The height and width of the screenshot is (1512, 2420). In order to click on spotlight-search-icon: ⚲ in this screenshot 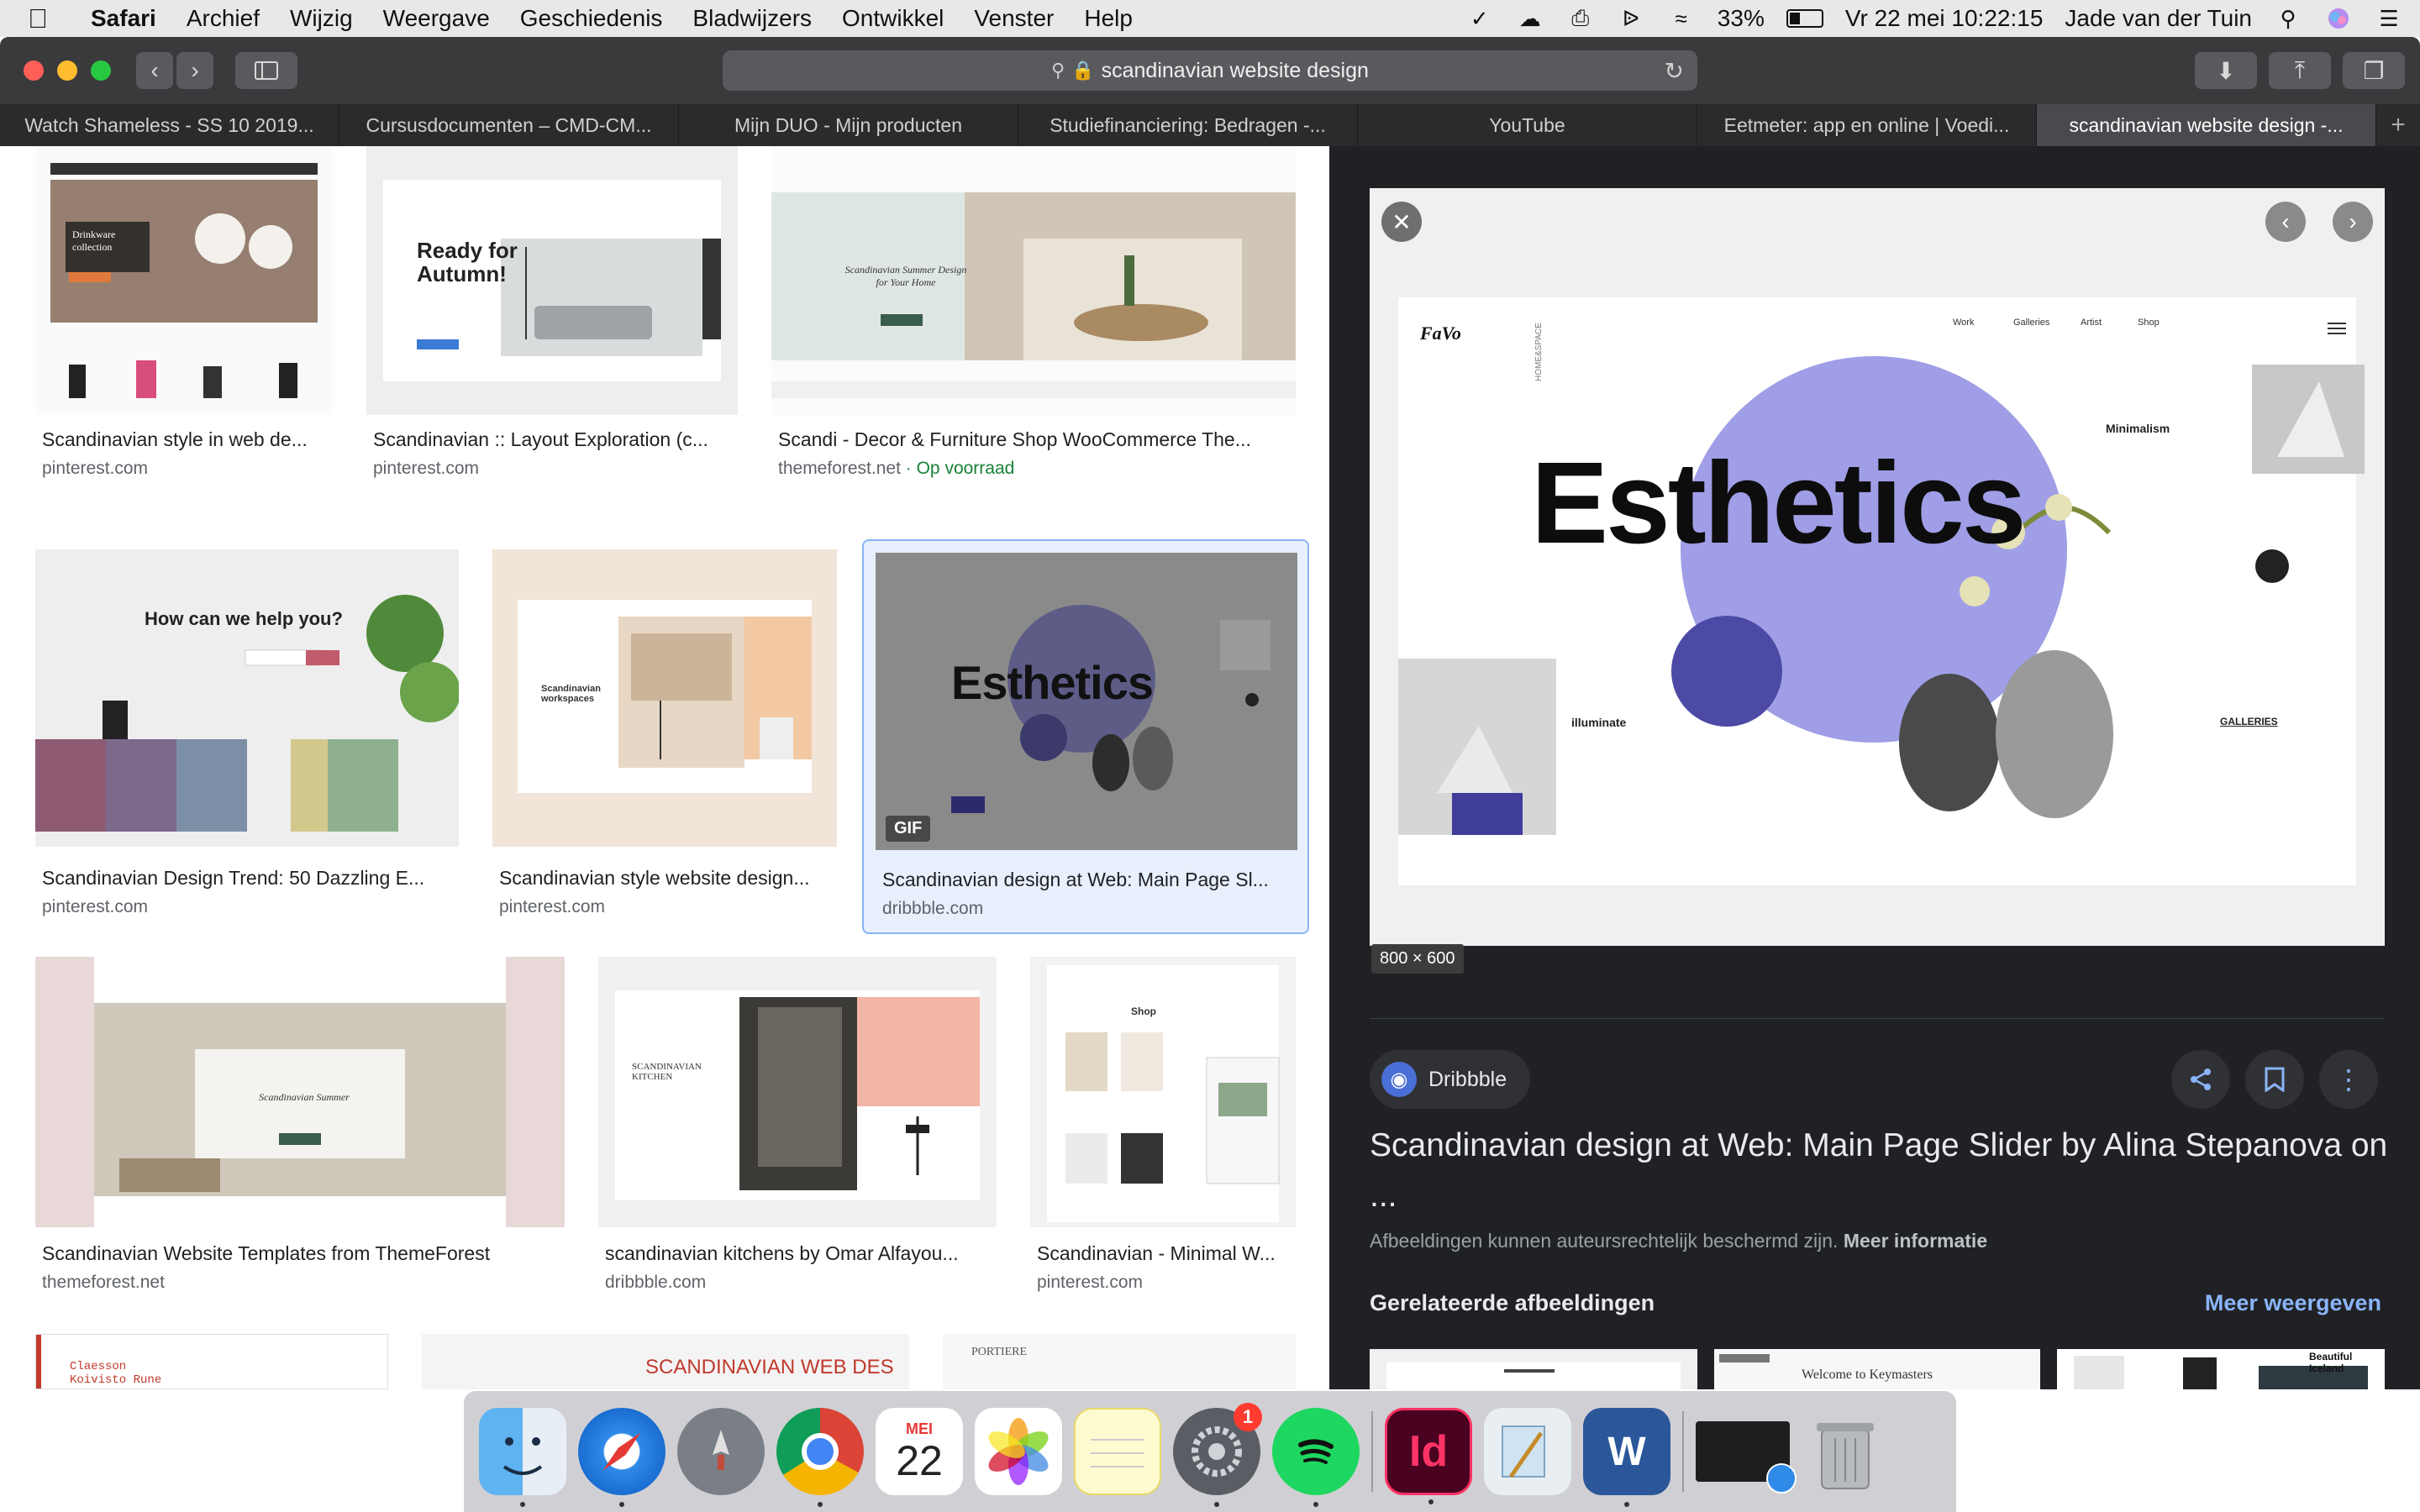, I will do `click(2288, 18)`.